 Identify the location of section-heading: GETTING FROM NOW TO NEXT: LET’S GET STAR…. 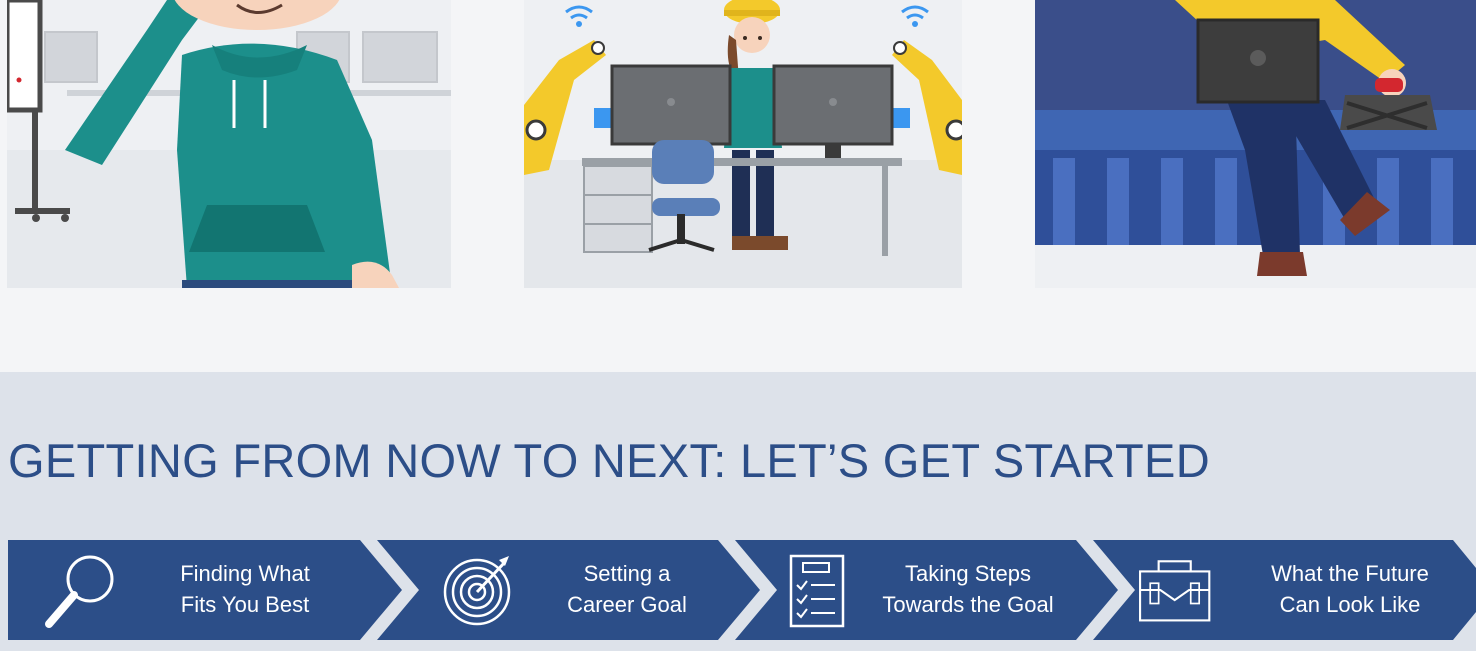
(609, 460).